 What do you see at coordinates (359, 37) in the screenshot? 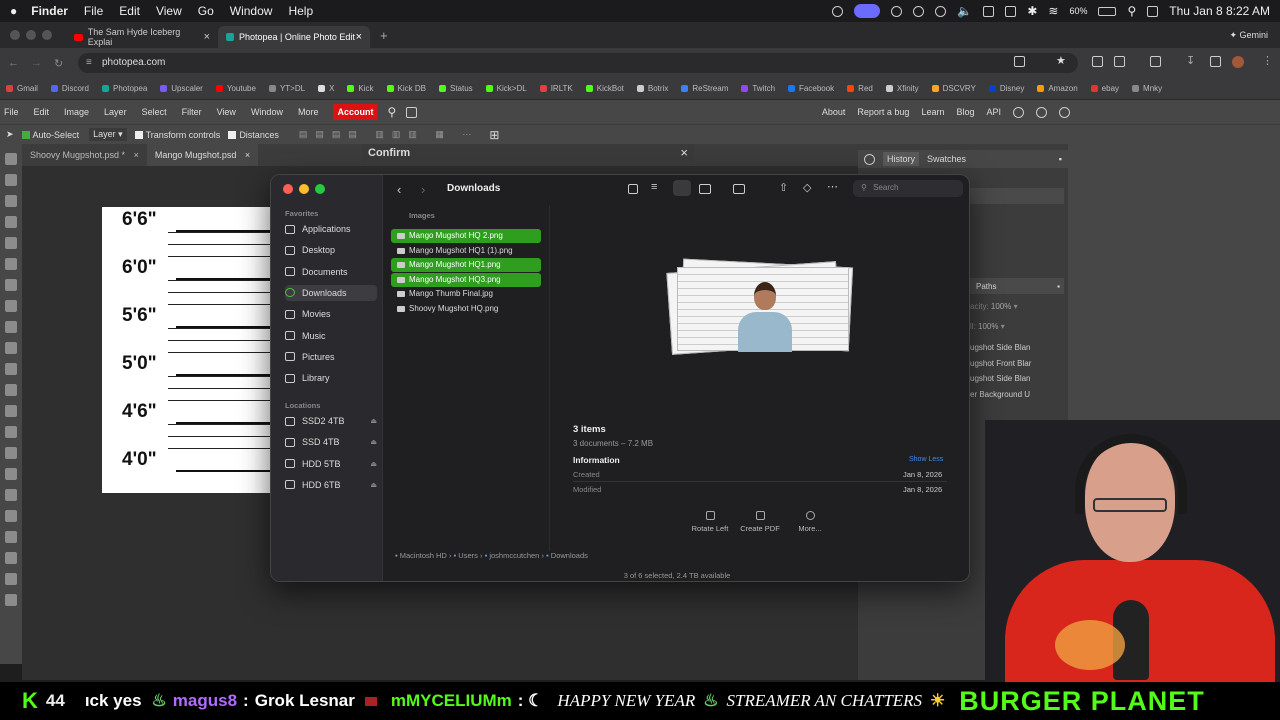
I see `close-tab-icon: ×` at bounding box center [359, 37].